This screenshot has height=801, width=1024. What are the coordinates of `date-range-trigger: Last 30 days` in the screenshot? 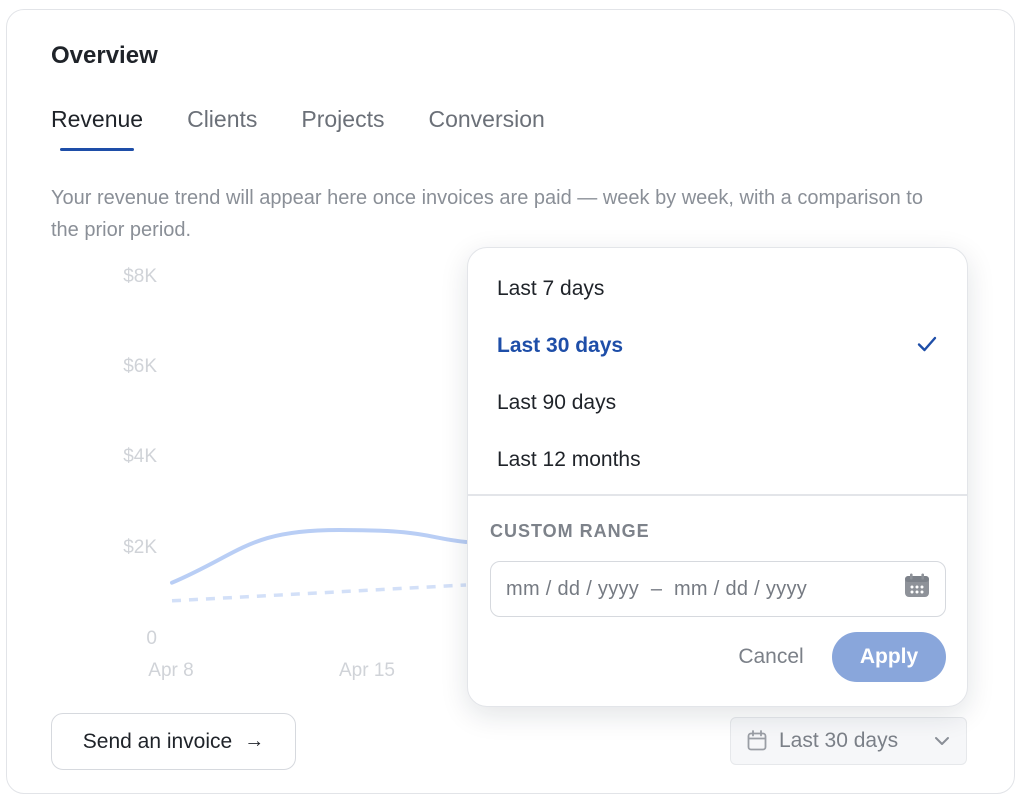 It's located at (848, 741).